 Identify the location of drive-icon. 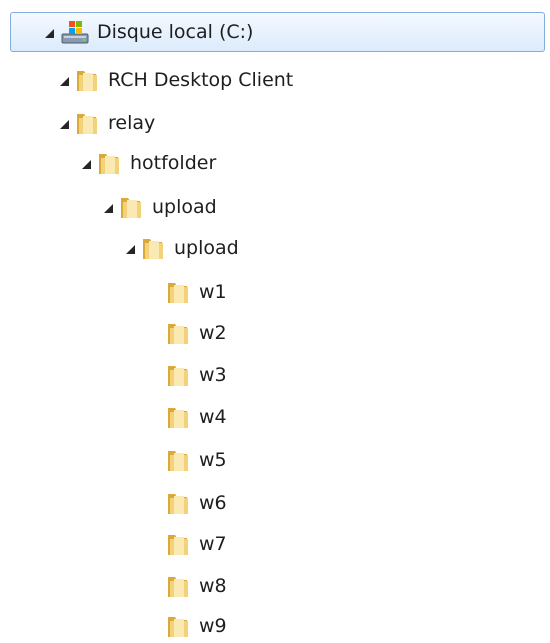
(75, 32).